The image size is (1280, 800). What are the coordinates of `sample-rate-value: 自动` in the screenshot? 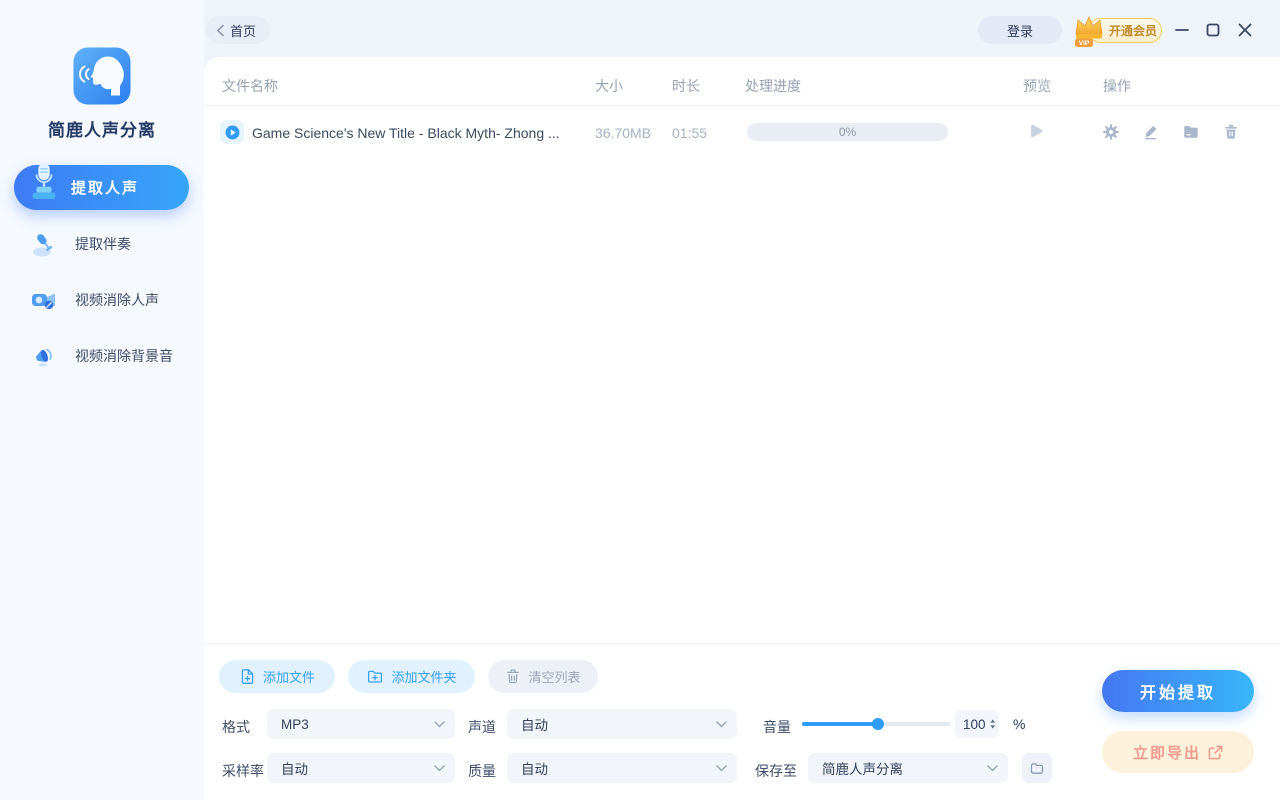 It's located at (294, 769).